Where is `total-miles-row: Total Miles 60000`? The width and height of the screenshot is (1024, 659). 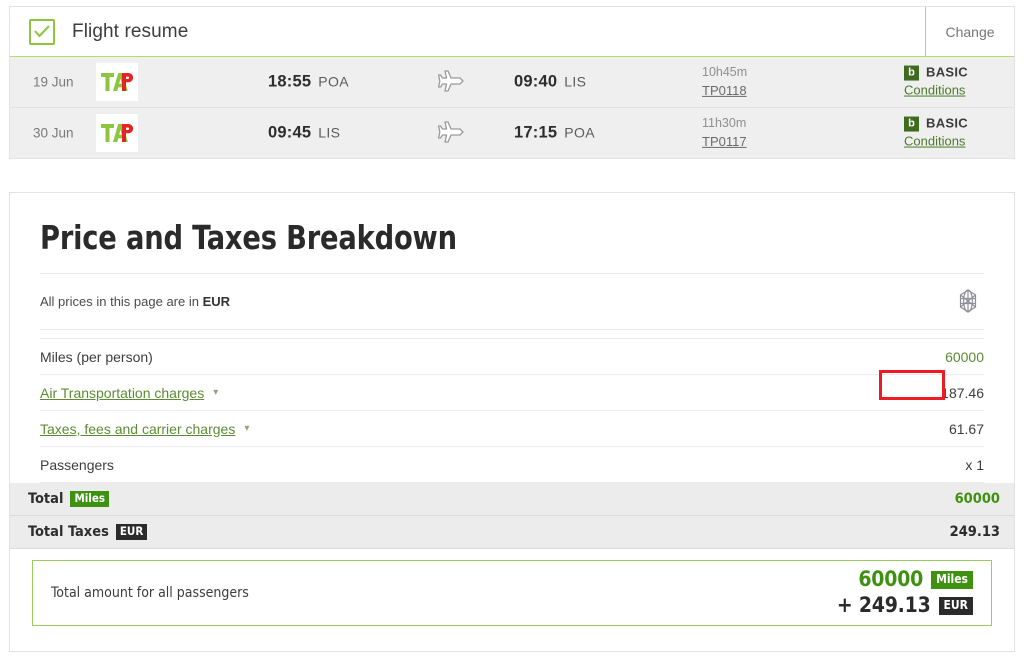
total-miles-row: Total Miles 60000 is located at coordinates (512, 499).